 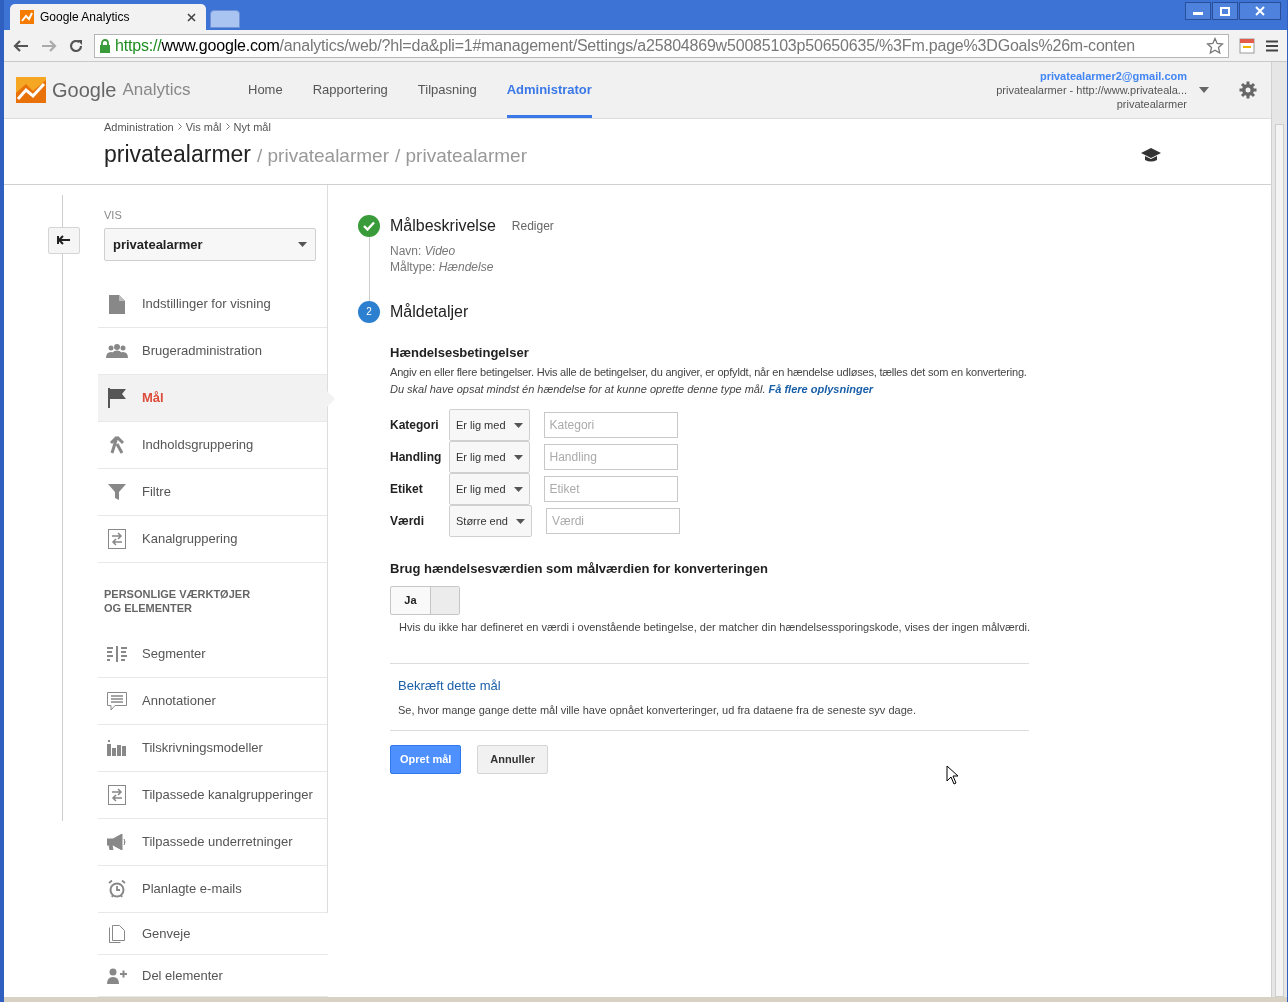 I want to click on alarm-clock-icon, so click(x=117, y=889).